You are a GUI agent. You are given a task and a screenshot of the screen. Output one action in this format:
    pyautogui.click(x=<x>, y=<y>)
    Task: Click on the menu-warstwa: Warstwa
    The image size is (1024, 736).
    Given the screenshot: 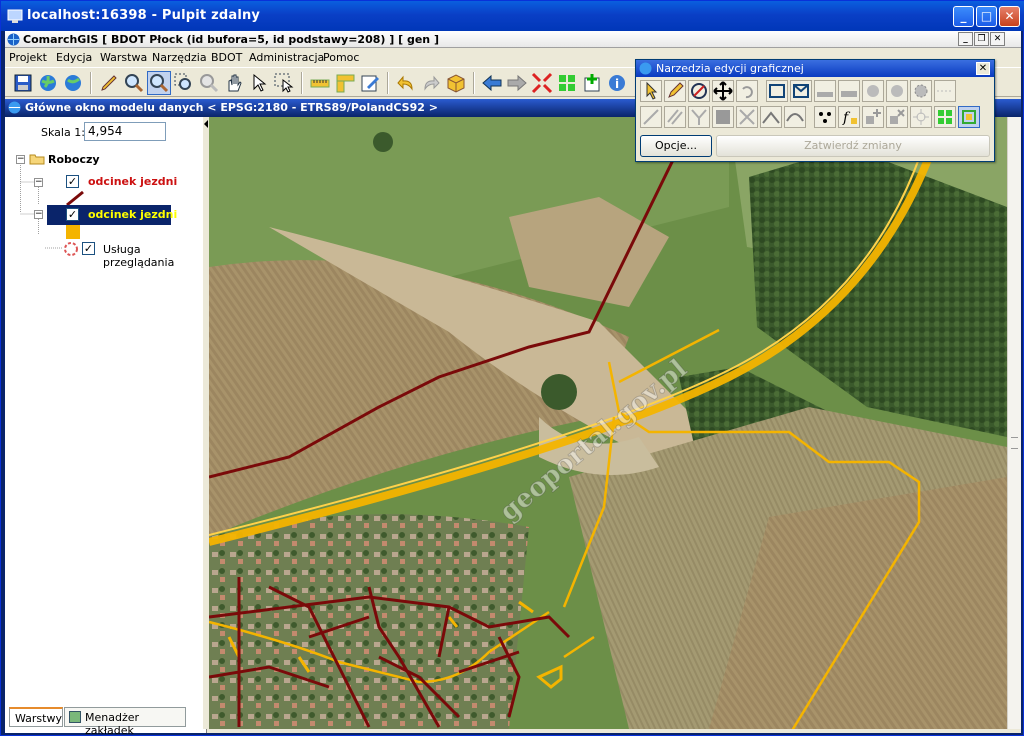 What is the action you would take?
    pyautogui.click(x=123, y=57)
    